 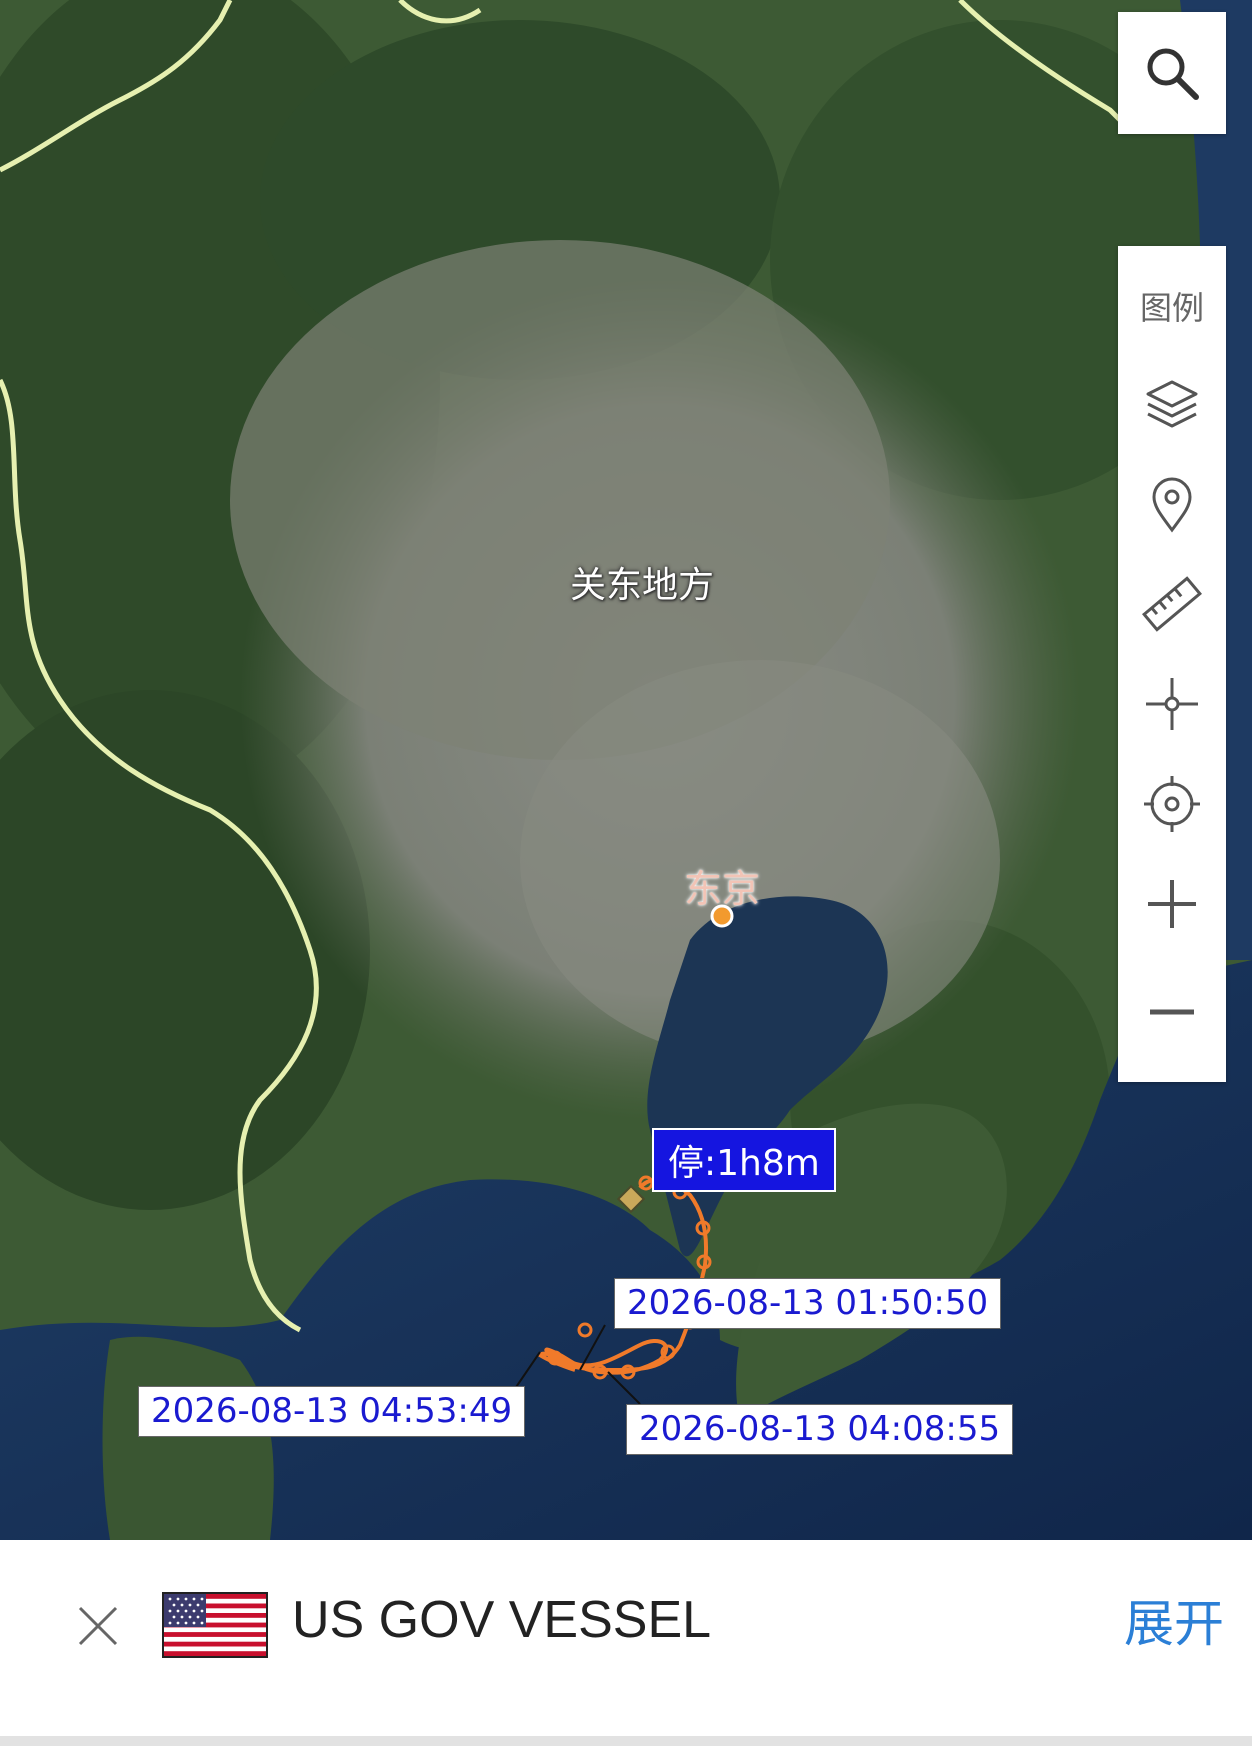 I want to click on crosshair-button, so click(x=1172, y=704).